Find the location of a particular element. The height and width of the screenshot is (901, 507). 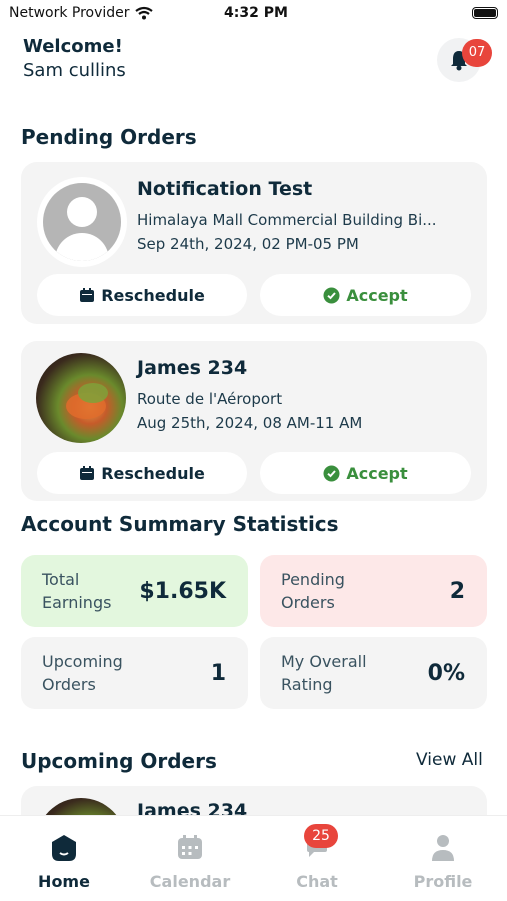

user-name: Sam cullins is located at coordinates (74, 70).